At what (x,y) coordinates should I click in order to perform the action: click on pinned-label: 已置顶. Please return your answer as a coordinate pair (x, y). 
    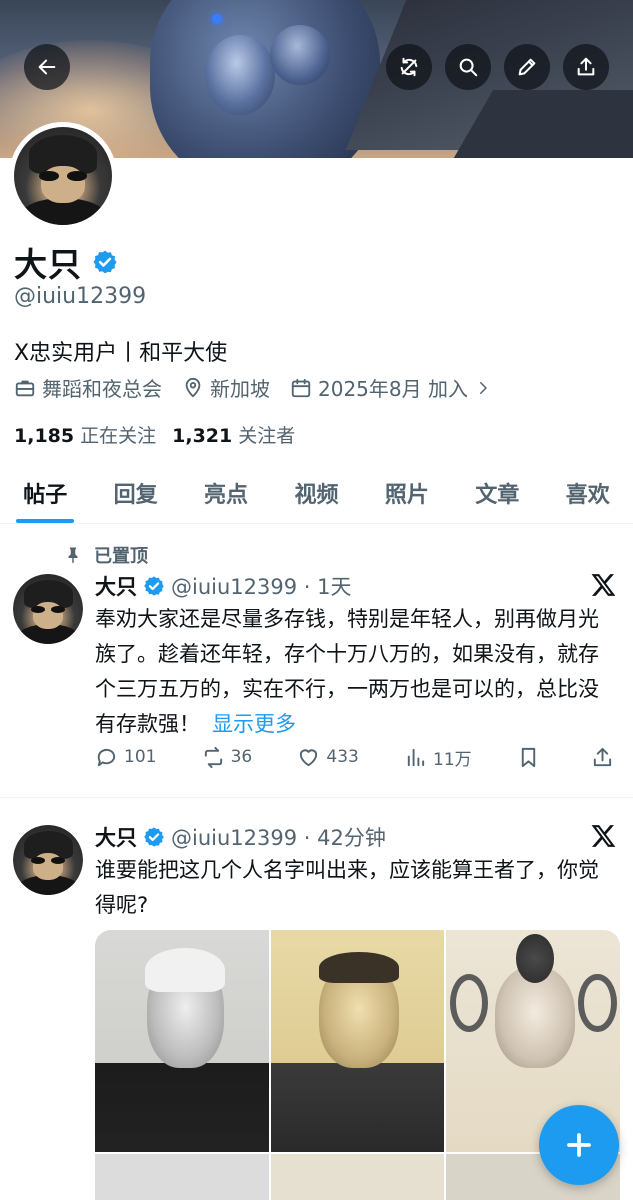
    Looking at the image, I should click on (121, 556).